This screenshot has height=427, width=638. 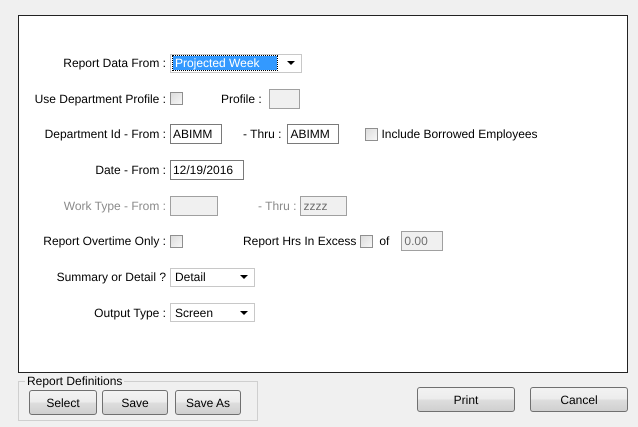 What do you see at coordinates (135, 402) in the screenshot?
I see `definition-button: Save` at bounding box center [135, 402].